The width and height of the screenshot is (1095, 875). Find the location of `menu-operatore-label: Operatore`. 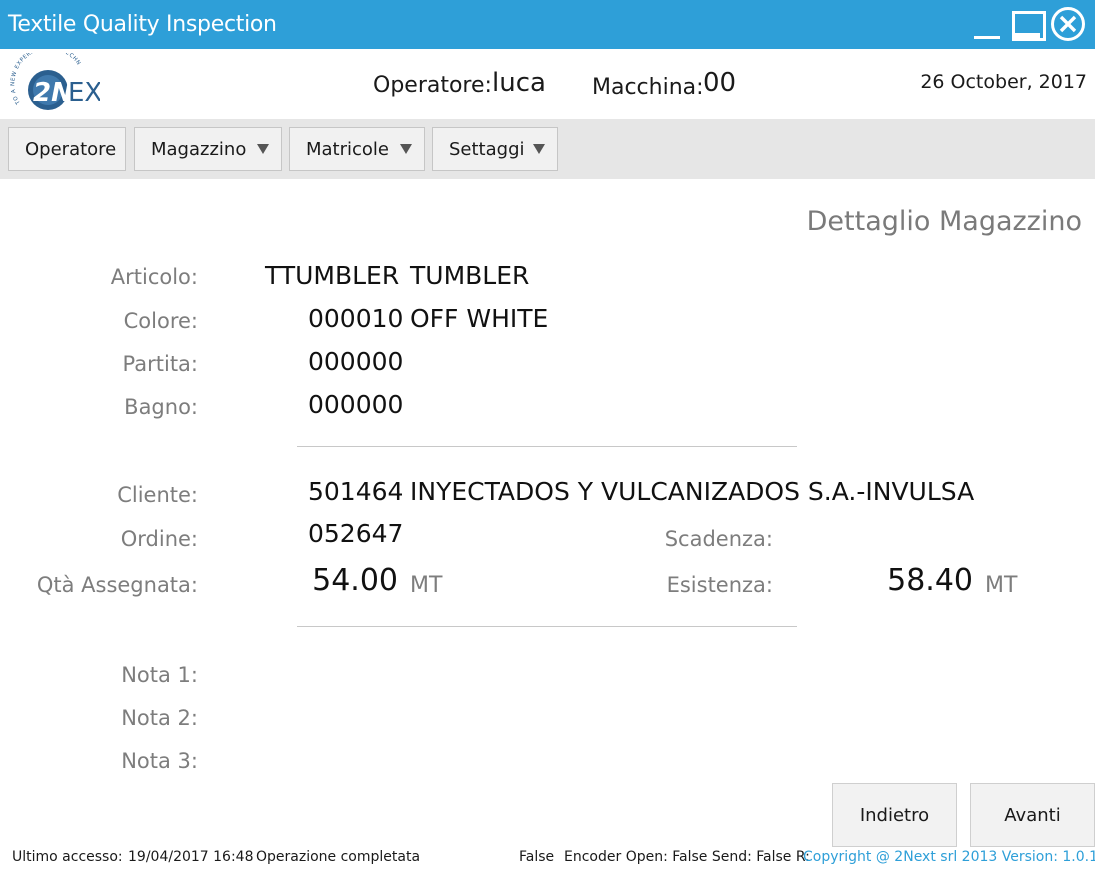

menu-operatore-label: Operatore is located at coordinates (71, 149).